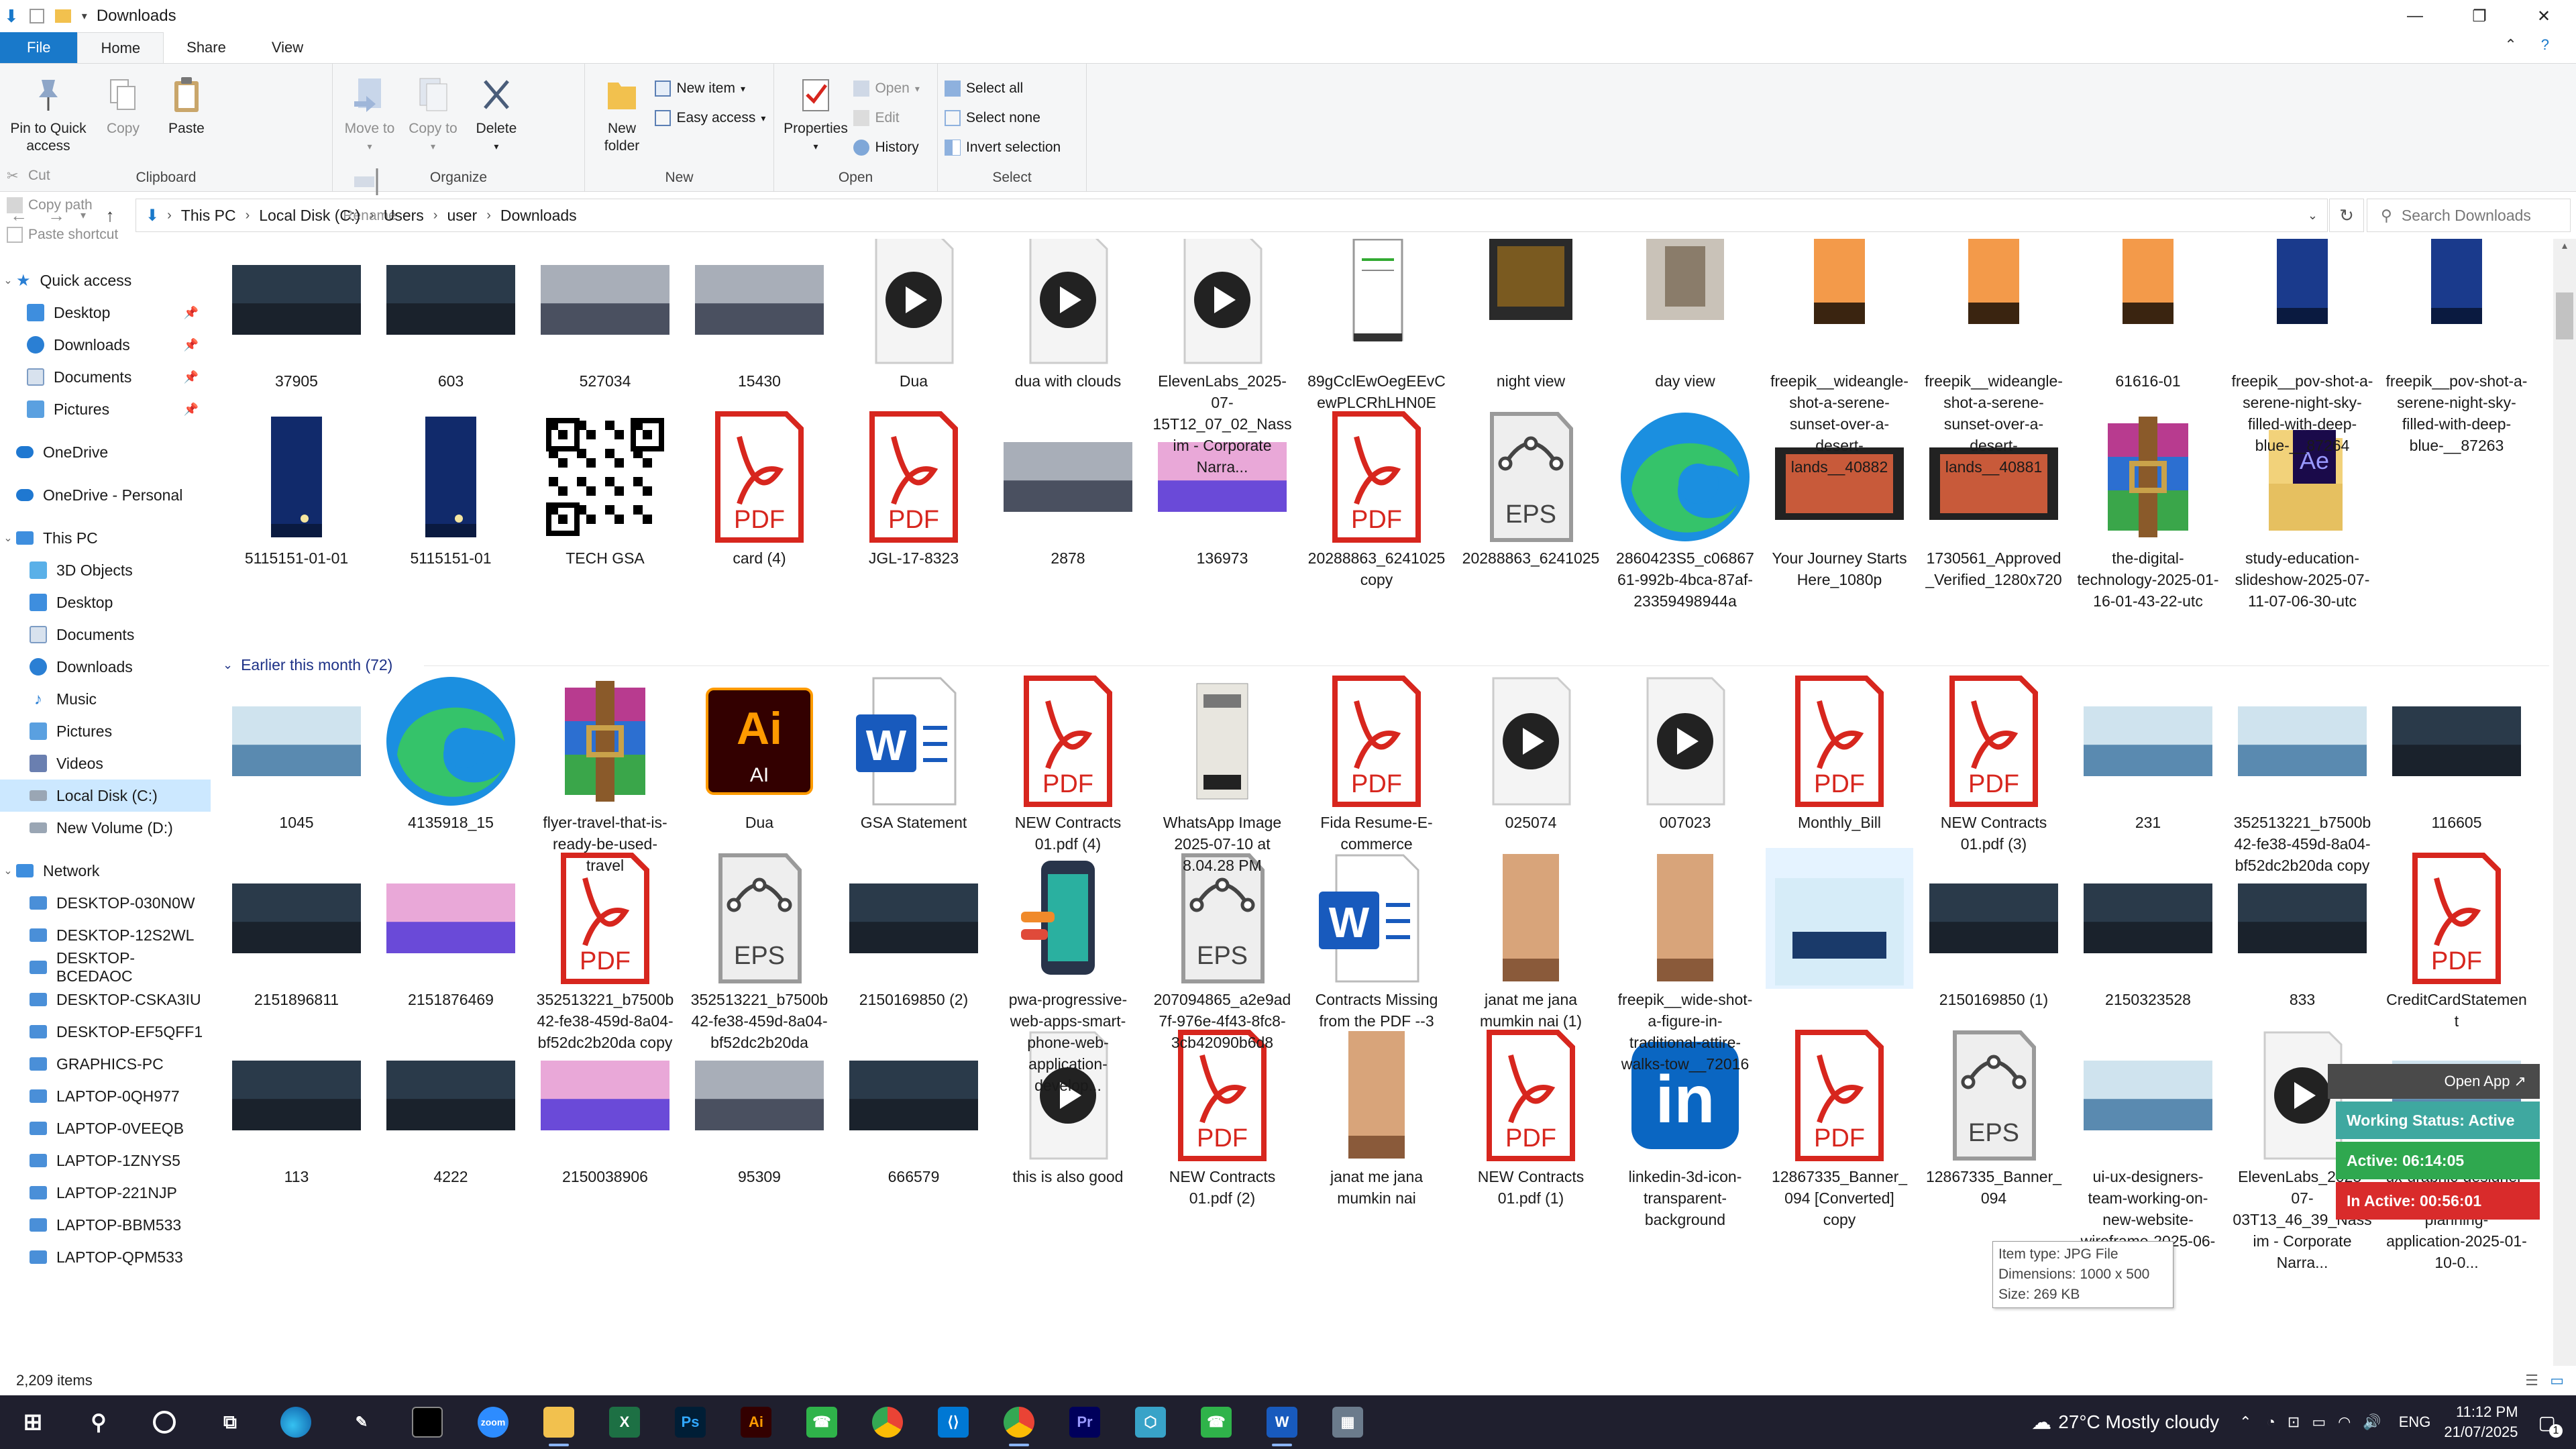  I want to click on file-item: 5115151-01-01, so click(296, 488).